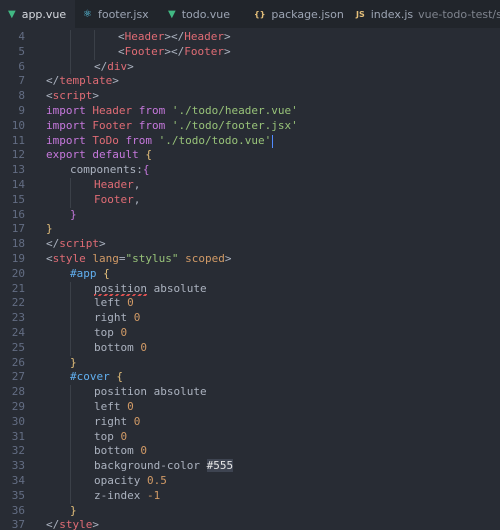 The width and height of the screenshot is (500, 530). What do you see at coordinates (18, 140) in the screenshot?
I see `line-number: 11` at bounding box center [18, 140].